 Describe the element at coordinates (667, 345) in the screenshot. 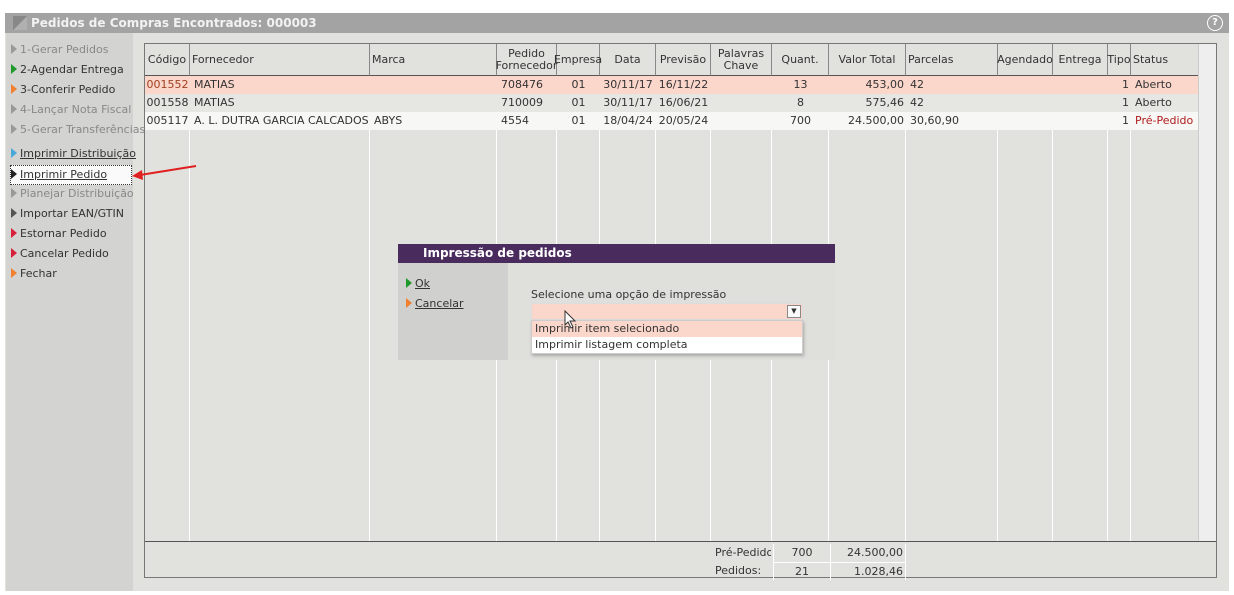

I see `option-print-full-list: Imprimir listagem completa` at that location.